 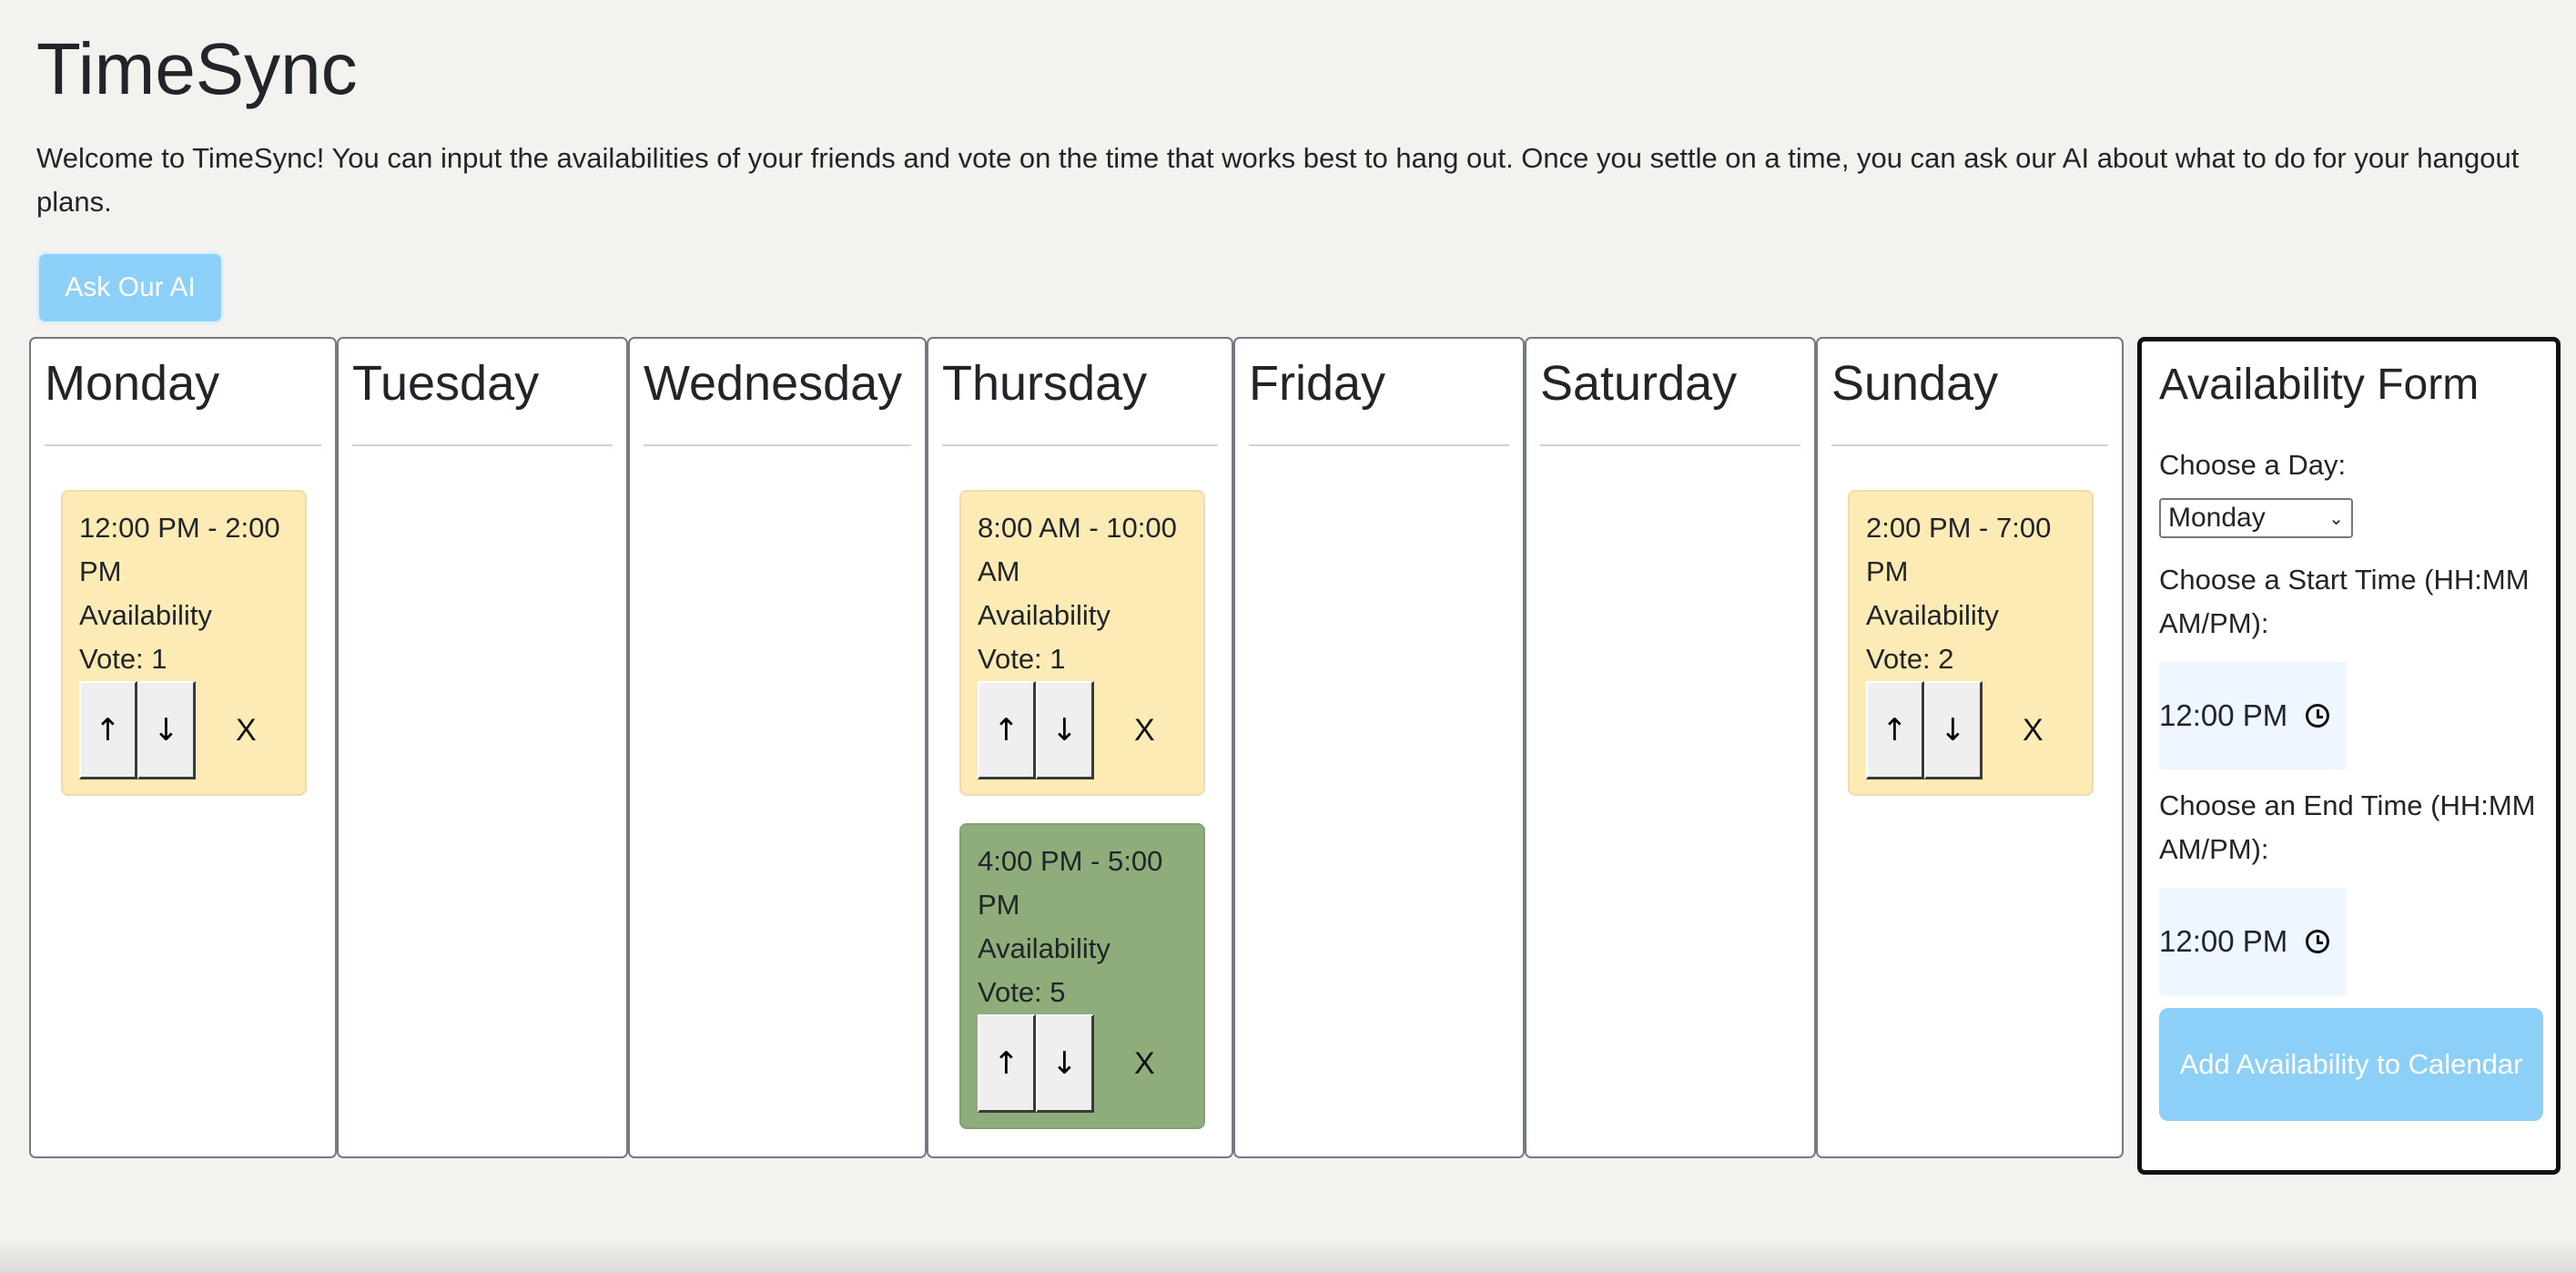 I want to click on end-time-input: 12:00 PM, so click(x=2253, y=941).